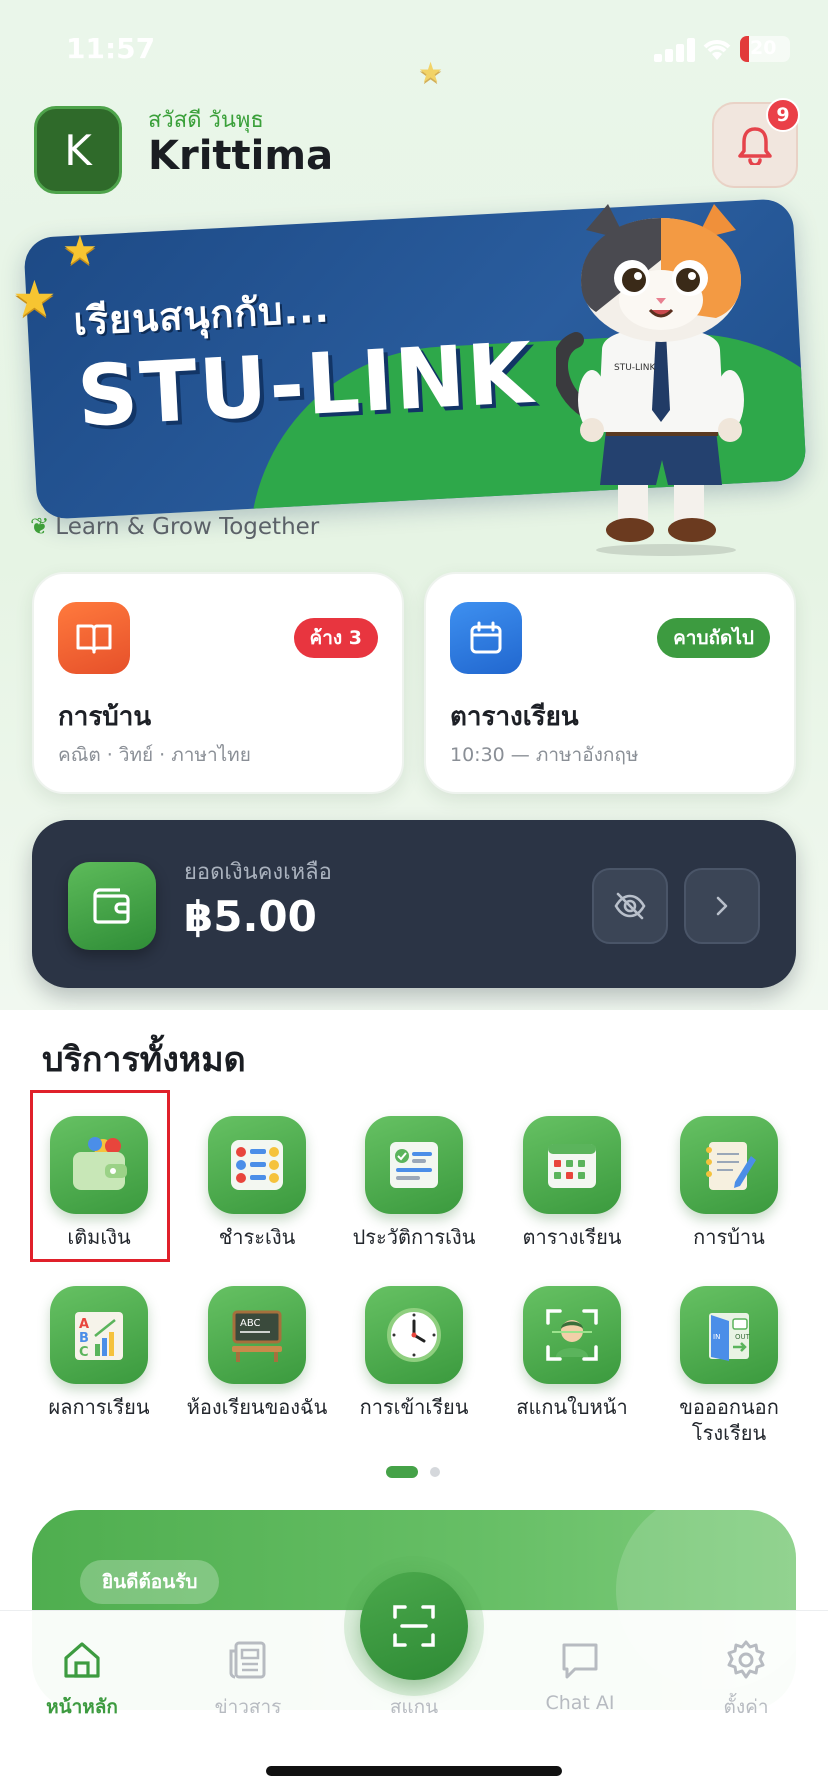 Image resolution: width=828 pixels, height=1792 pixels. What do you see at coordinates (729, 1420) in the screenshot?
I see `service-label: ขอออกนอกโรงเรียน` at bounding box center [729, 1420].